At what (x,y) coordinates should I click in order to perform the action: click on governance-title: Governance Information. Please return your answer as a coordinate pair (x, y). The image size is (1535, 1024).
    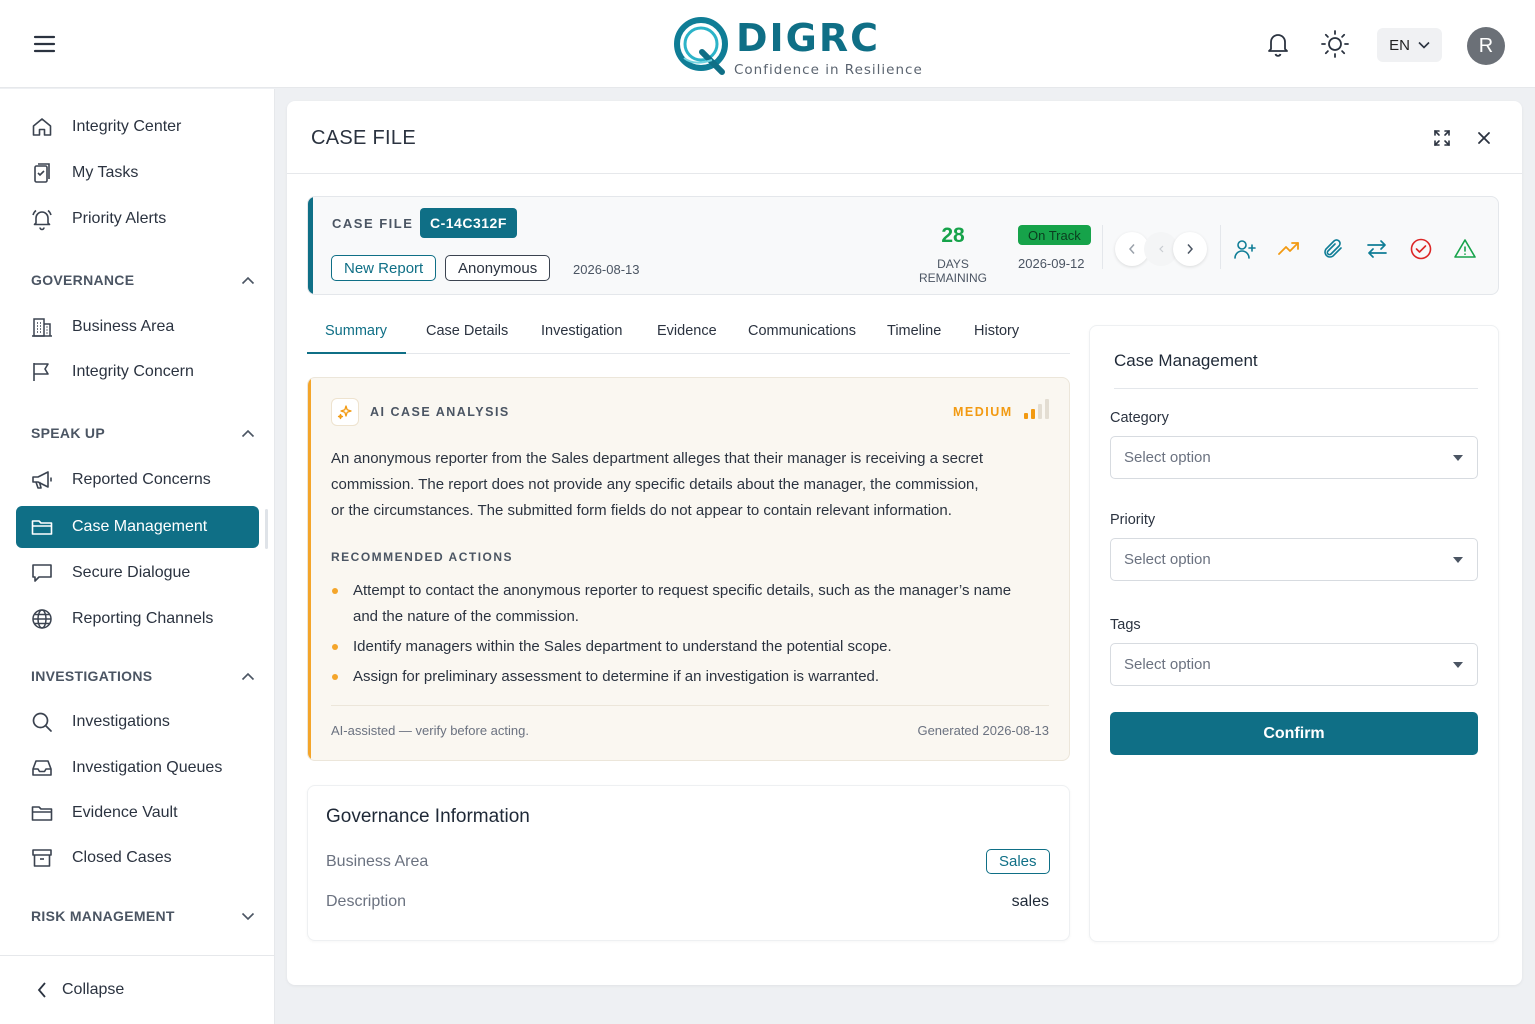
    Looking at the image, I should click on (428, 816).